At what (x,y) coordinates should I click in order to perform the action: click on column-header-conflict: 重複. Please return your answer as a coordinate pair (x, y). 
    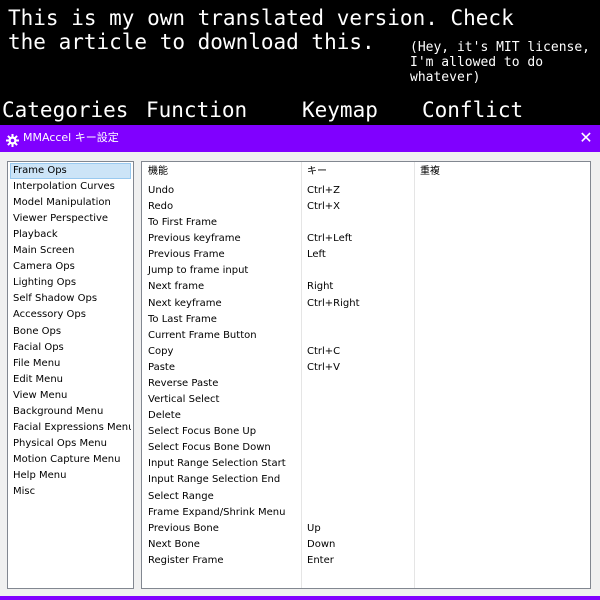
    Looking at the image, I should click on (430, 172).